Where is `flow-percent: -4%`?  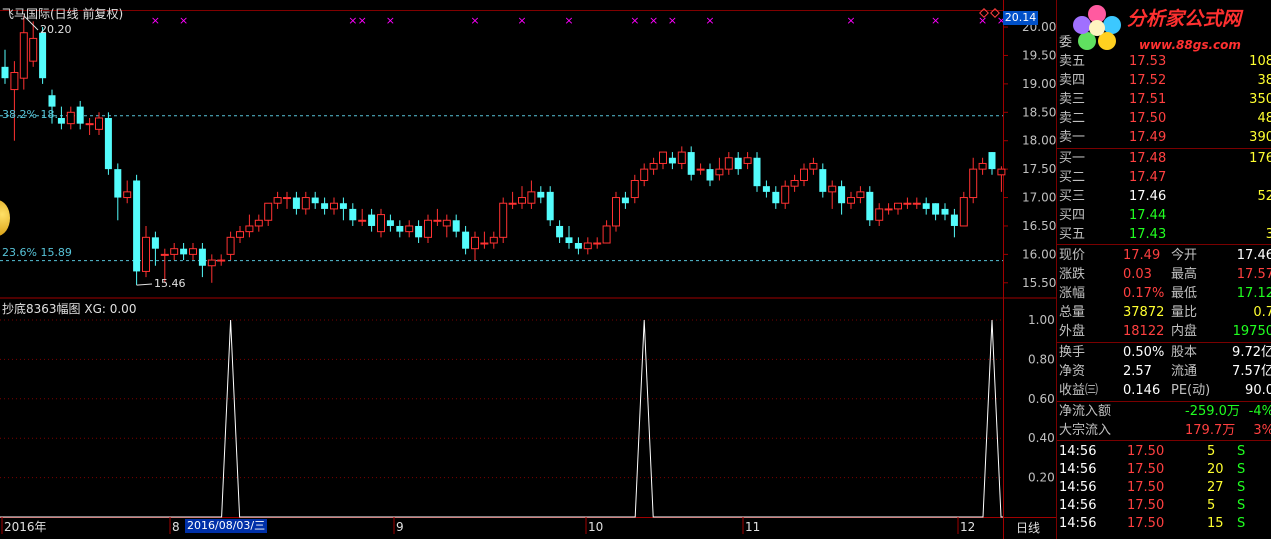 flow-percent: -4% is located at coordinates (1259, 411).